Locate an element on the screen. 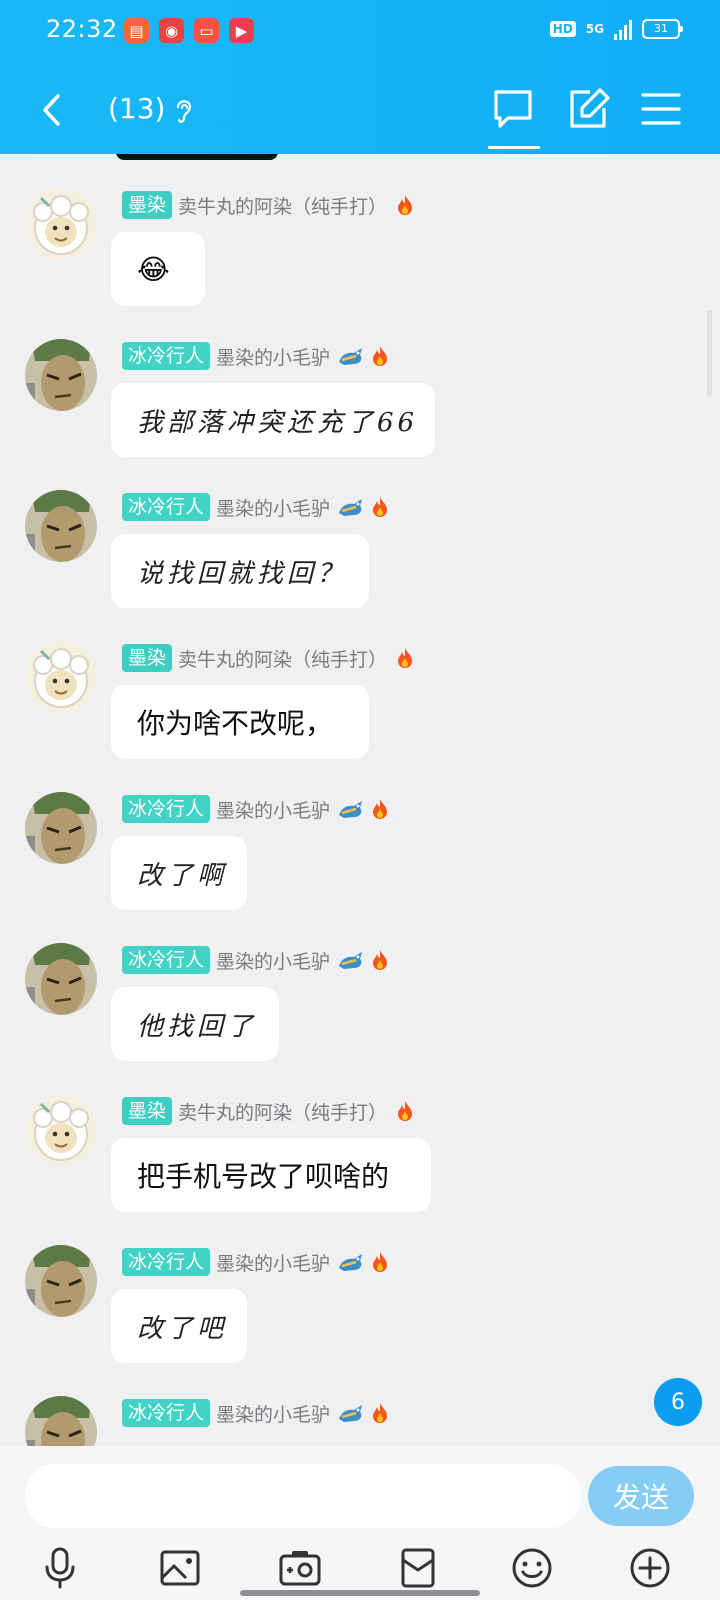  message-bubble: 改了吧 is located at coordinates (179, 1326).